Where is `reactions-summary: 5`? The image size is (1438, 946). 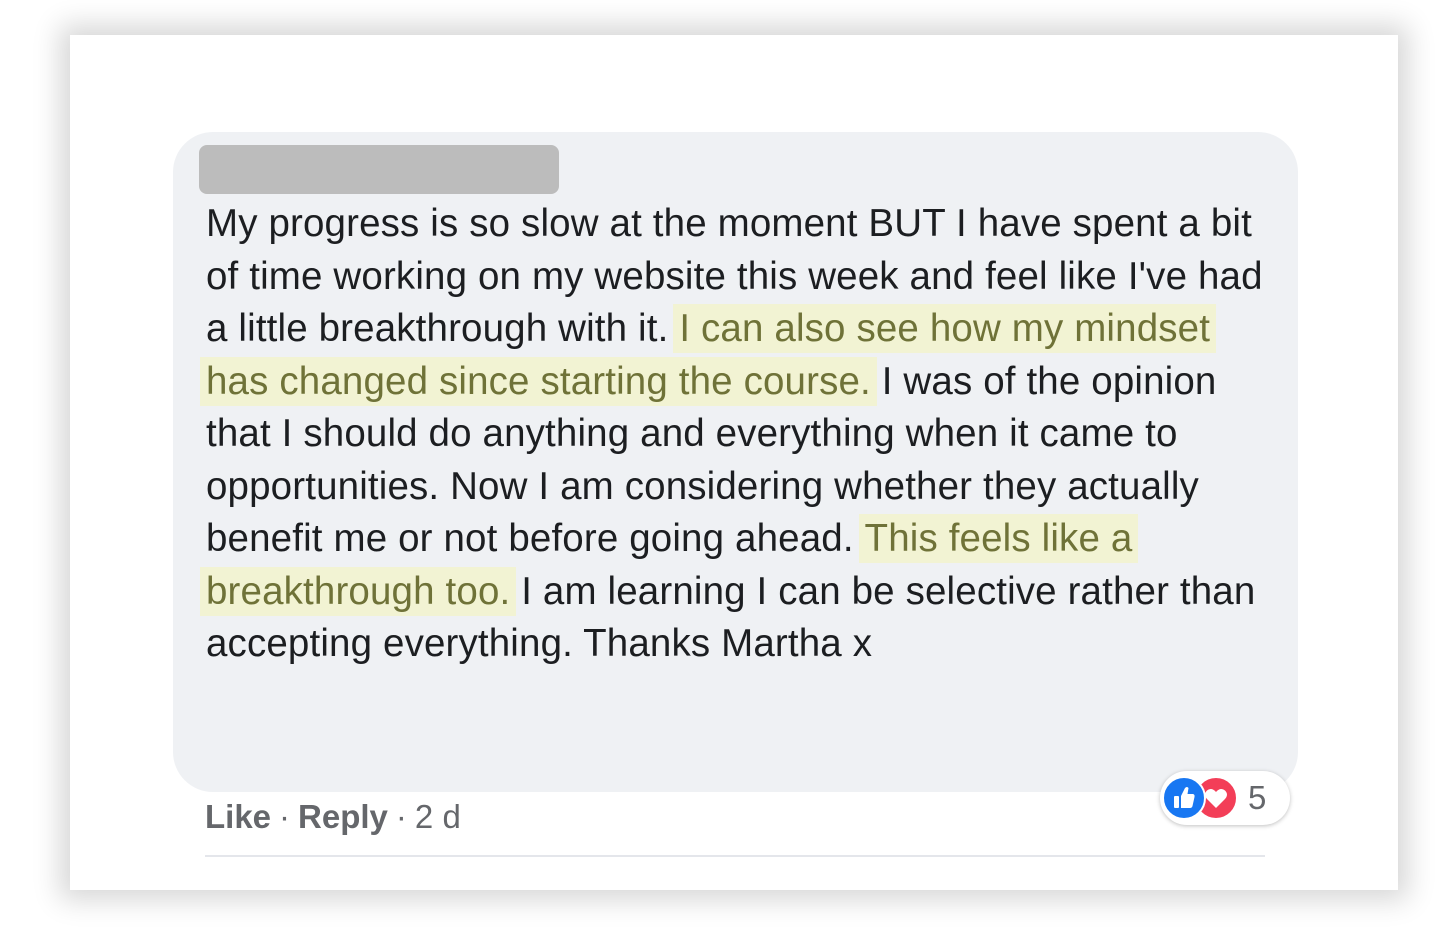
reactions-summary: 5 is located at coordinates (1225, 798).